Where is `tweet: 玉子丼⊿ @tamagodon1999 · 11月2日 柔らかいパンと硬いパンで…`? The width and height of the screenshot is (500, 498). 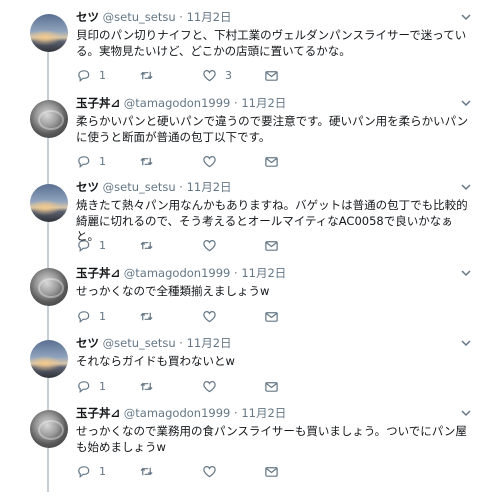 tweet: 玉子丼⊿ @tamagodon1999 · 11月2日 柔らかいパンと硬いパンで… is located at coordinates (276, 132).